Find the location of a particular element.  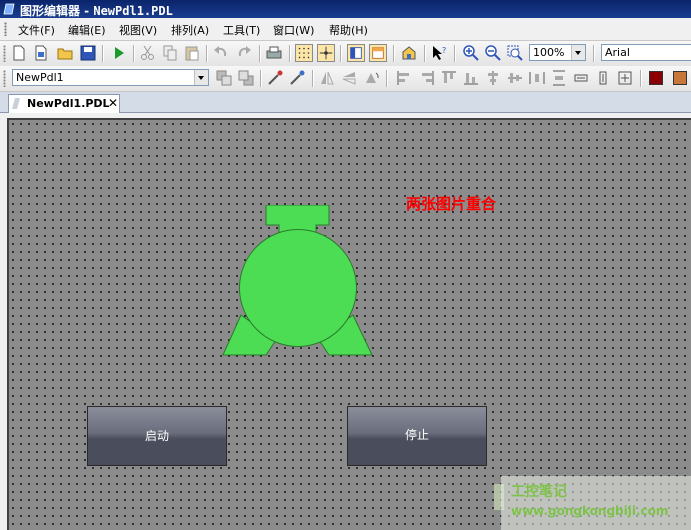

center-vertical-icon is located at coordinates (493, 78).